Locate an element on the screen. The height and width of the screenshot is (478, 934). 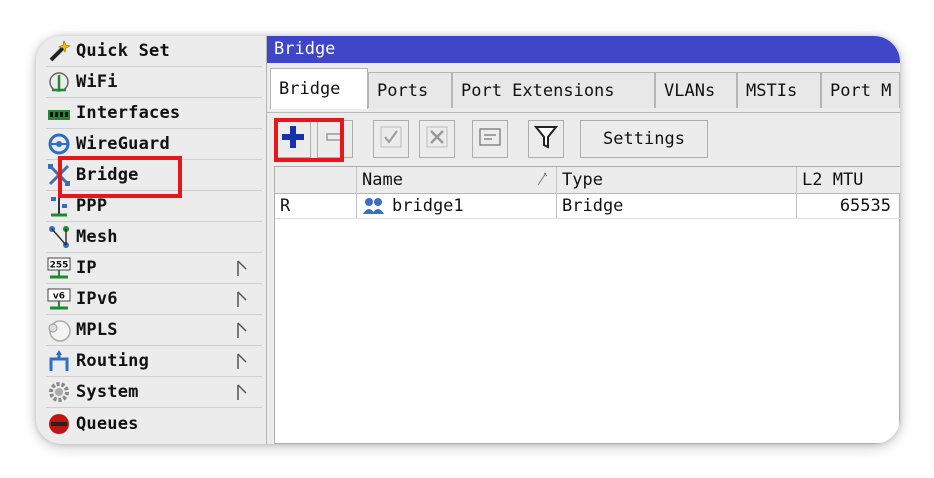
sidebar-item-label: Bridge is located at coordinates (107, 175).